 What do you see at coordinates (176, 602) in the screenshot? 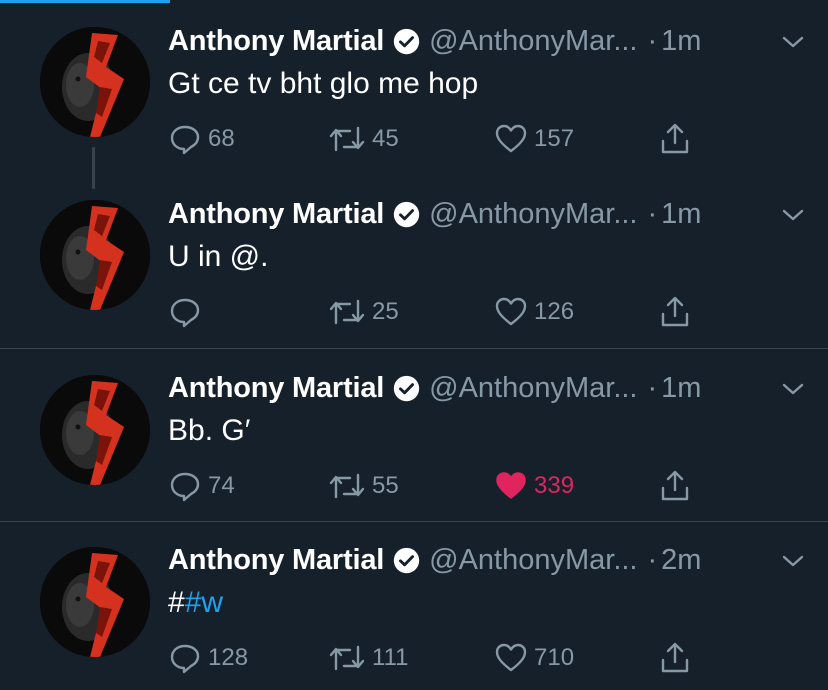
I see `text-prefix: #` at bounding box center [176, 602].